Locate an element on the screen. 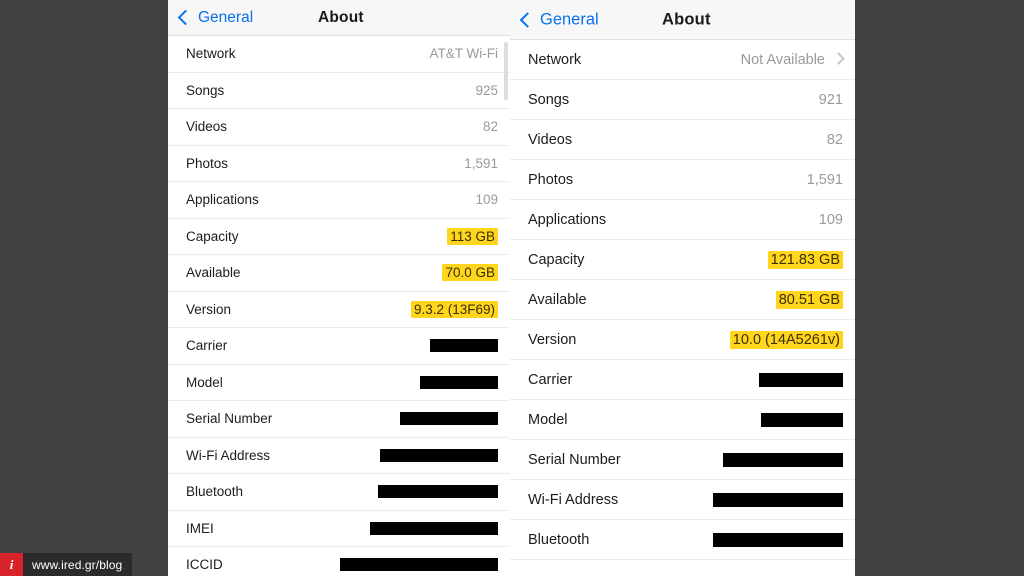 This screenshot has height=576, width=1024. settings-row-label: IMEI is located at coordinates (200, 528).